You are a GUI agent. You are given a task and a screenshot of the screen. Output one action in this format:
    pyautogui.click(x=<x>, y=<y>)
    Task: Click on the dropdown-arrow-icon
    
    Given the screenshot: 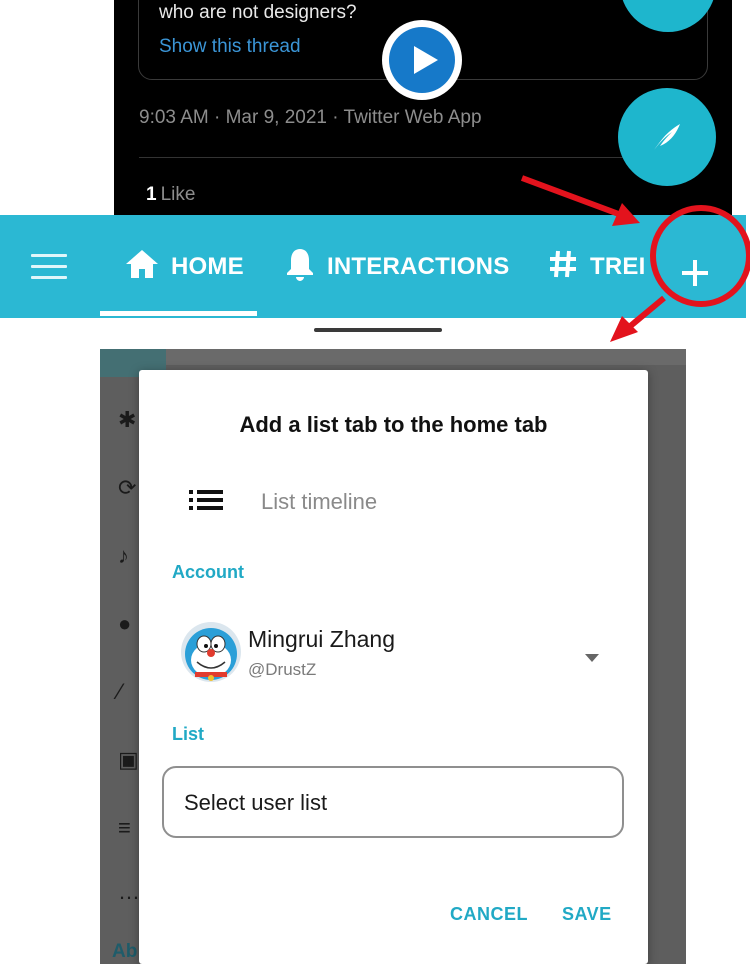 What is the action you would take?
    pyautogui.click(x=592, y=658)
    